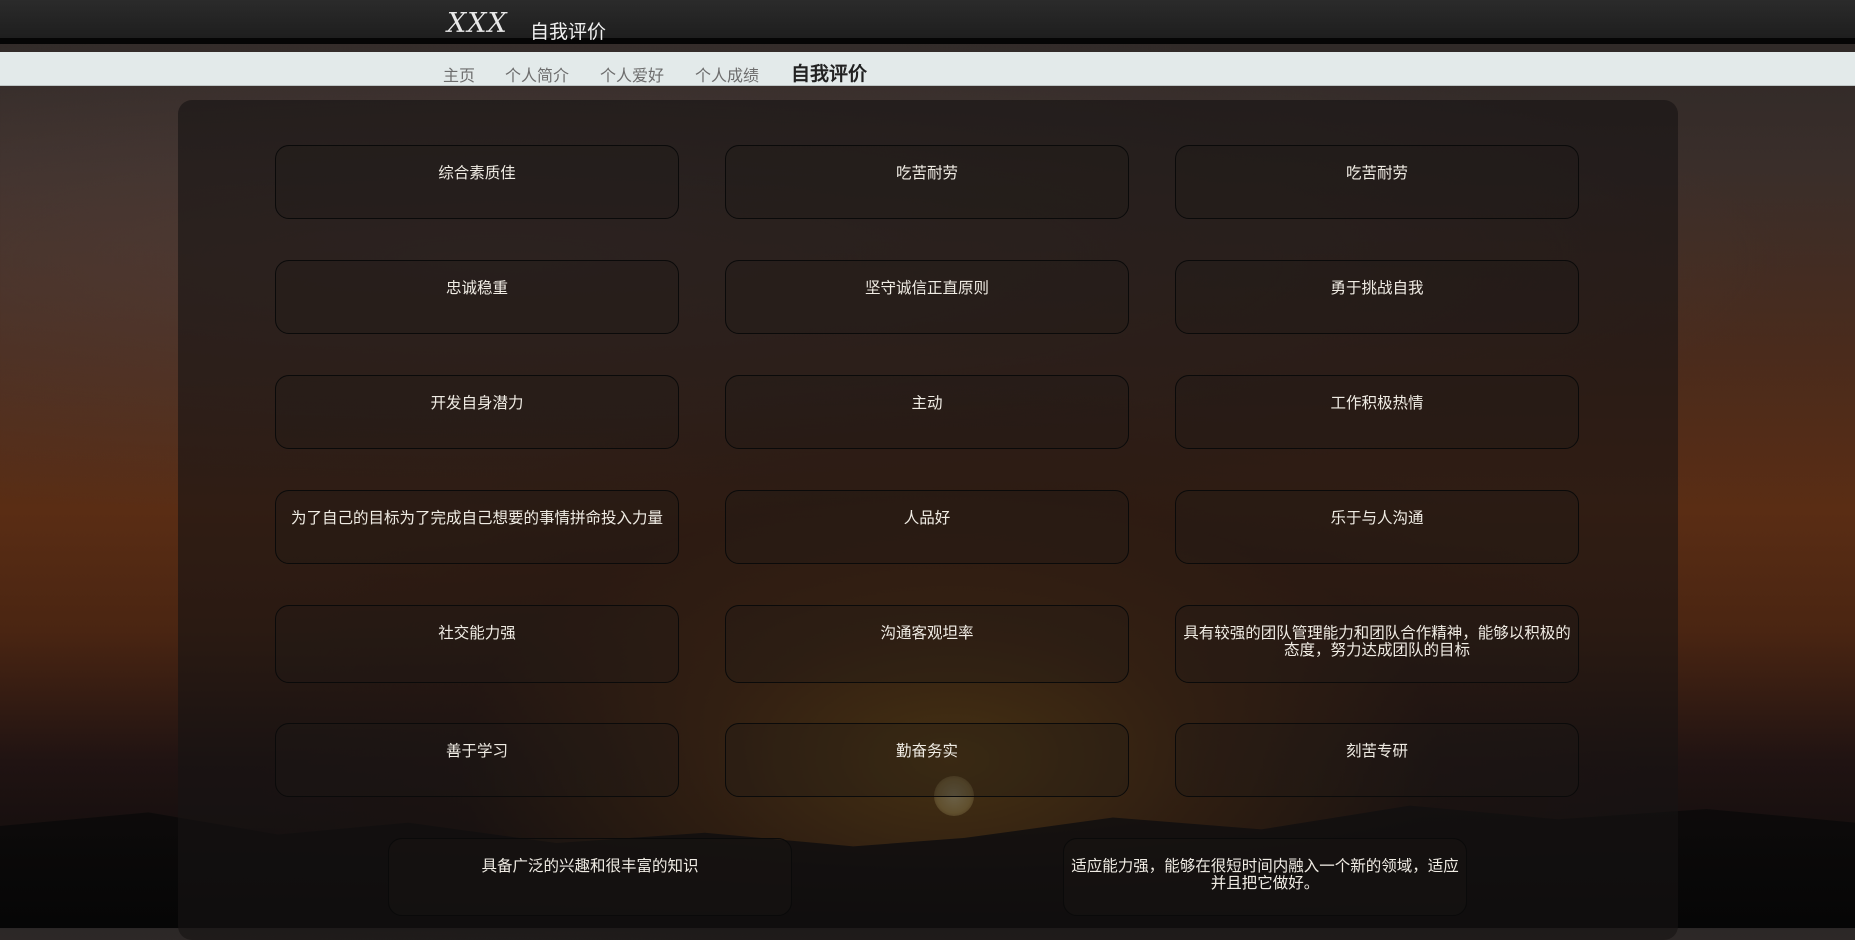 The width and height of the screenshot is (1855, 940). I want to click on nav-bar: 主页 个人简介 个人爱好 个人成绩 自我评价, so click(927, 69).